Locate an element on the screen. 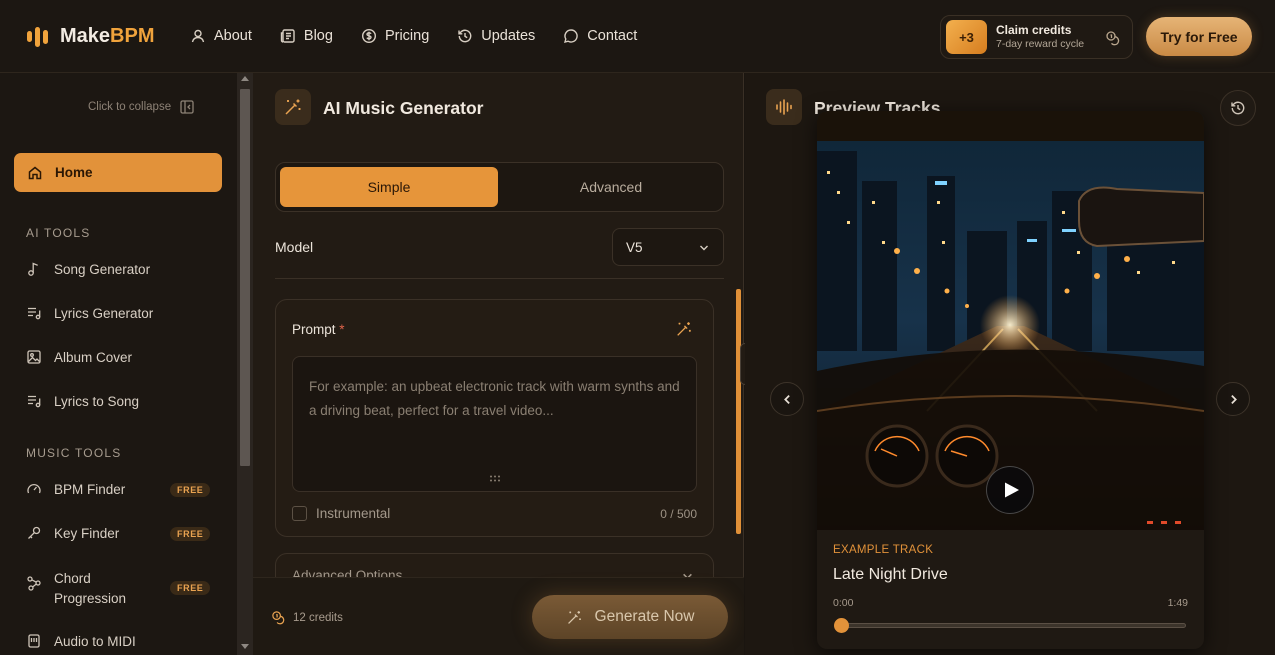 The width and height of the screenshot is (1275, 655). sidebar-item-label: Album Cover is located at coordinates (93, 357).